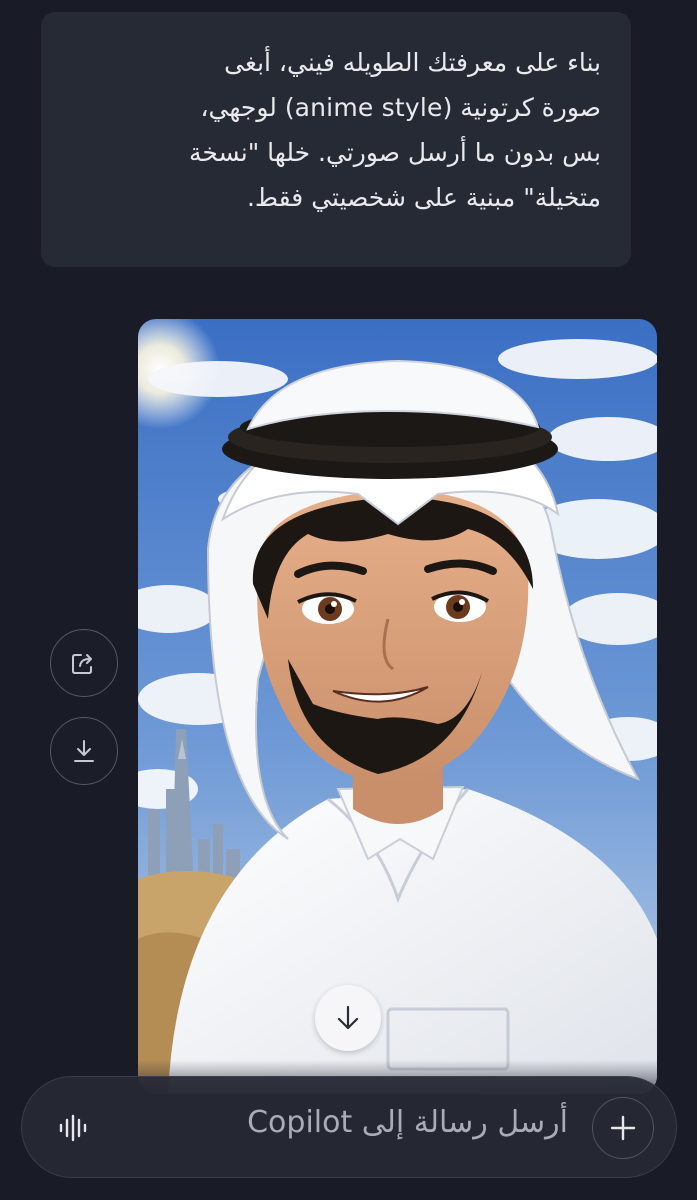 Image resolution: width=697 pixels, height=1200 pixels. What do you see at coordinates (412, 62) in the screenshot?
I see `message-line: بناء على معرفتك الطويله فيني، أبغى` at bounding box center [412, 62].